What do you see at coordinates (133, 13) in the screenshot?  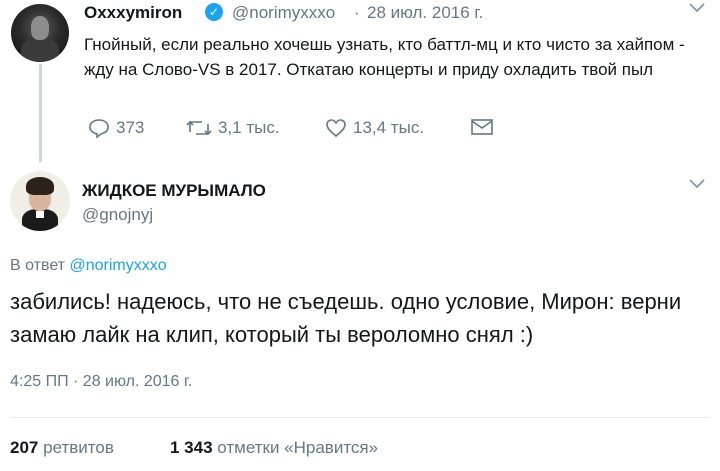 I see `author-name: Oxxxymiron` at bounding box center [133, 13].